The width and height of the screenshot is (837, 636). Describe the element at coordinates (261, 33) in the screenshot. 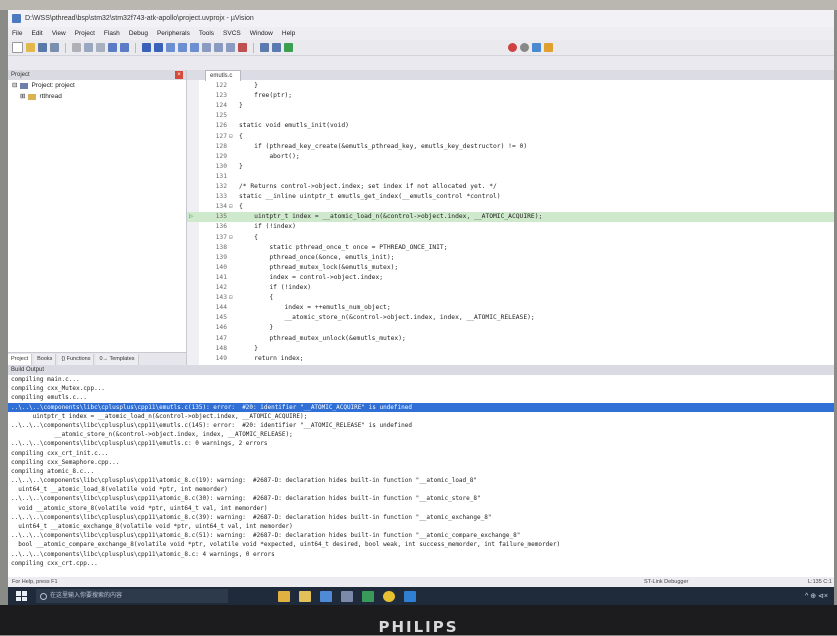

I see `menu-window: Window` at that location.